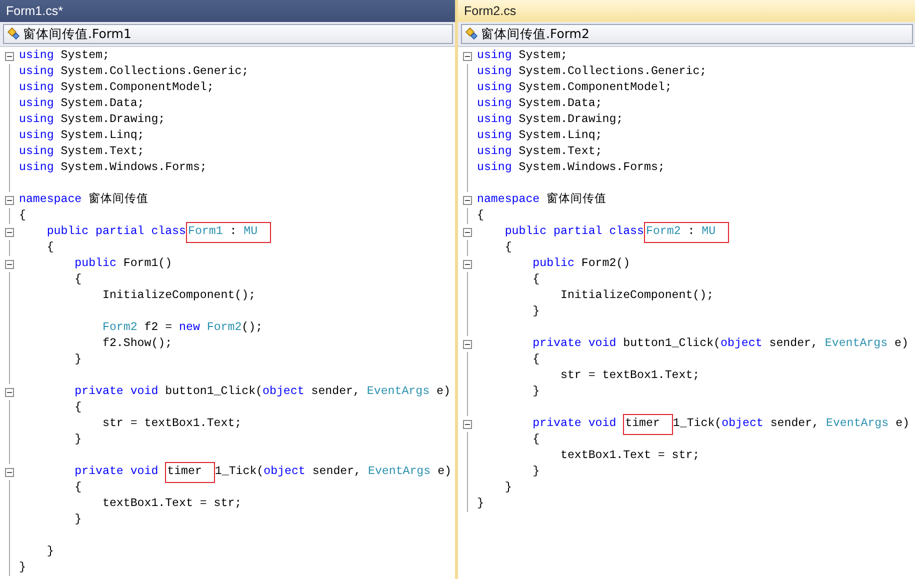 This screenshot has width=915, height=579. Describe the element at coordinates (581, 264) in the screenshot. I see `code-text: public Form2()` at that location.